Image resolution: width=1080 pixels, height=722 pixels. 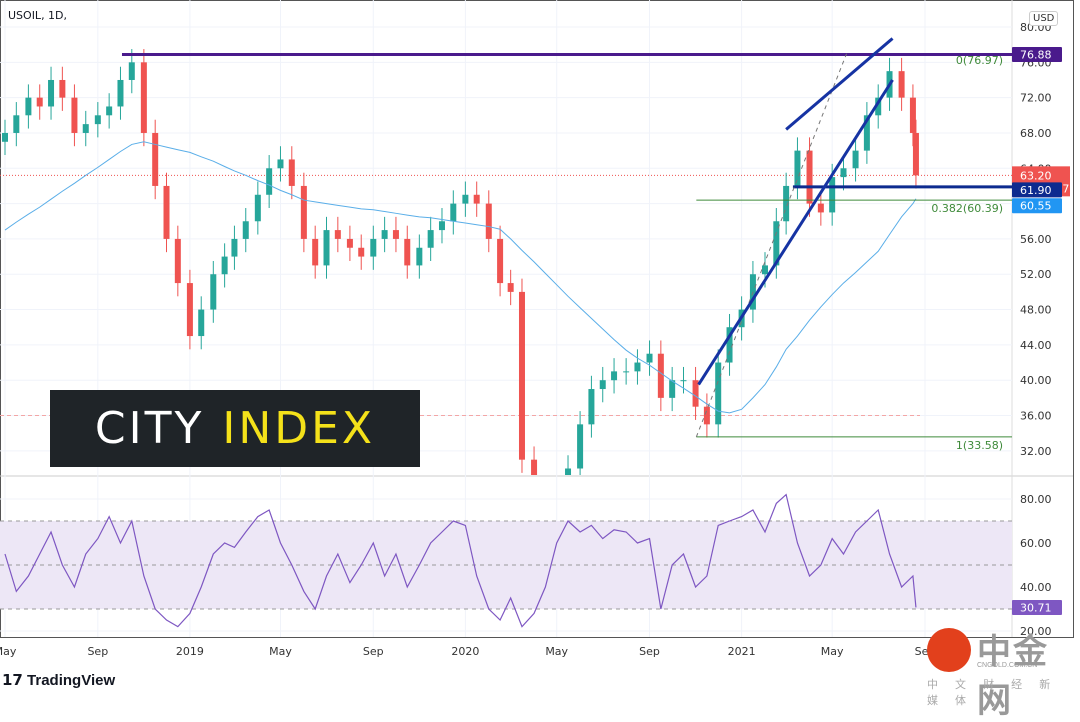 What do you see at coordinates (1036, 380) in the screenshot?
I see `price-tick-label: 40.00` at bounding box center [1036, 380].